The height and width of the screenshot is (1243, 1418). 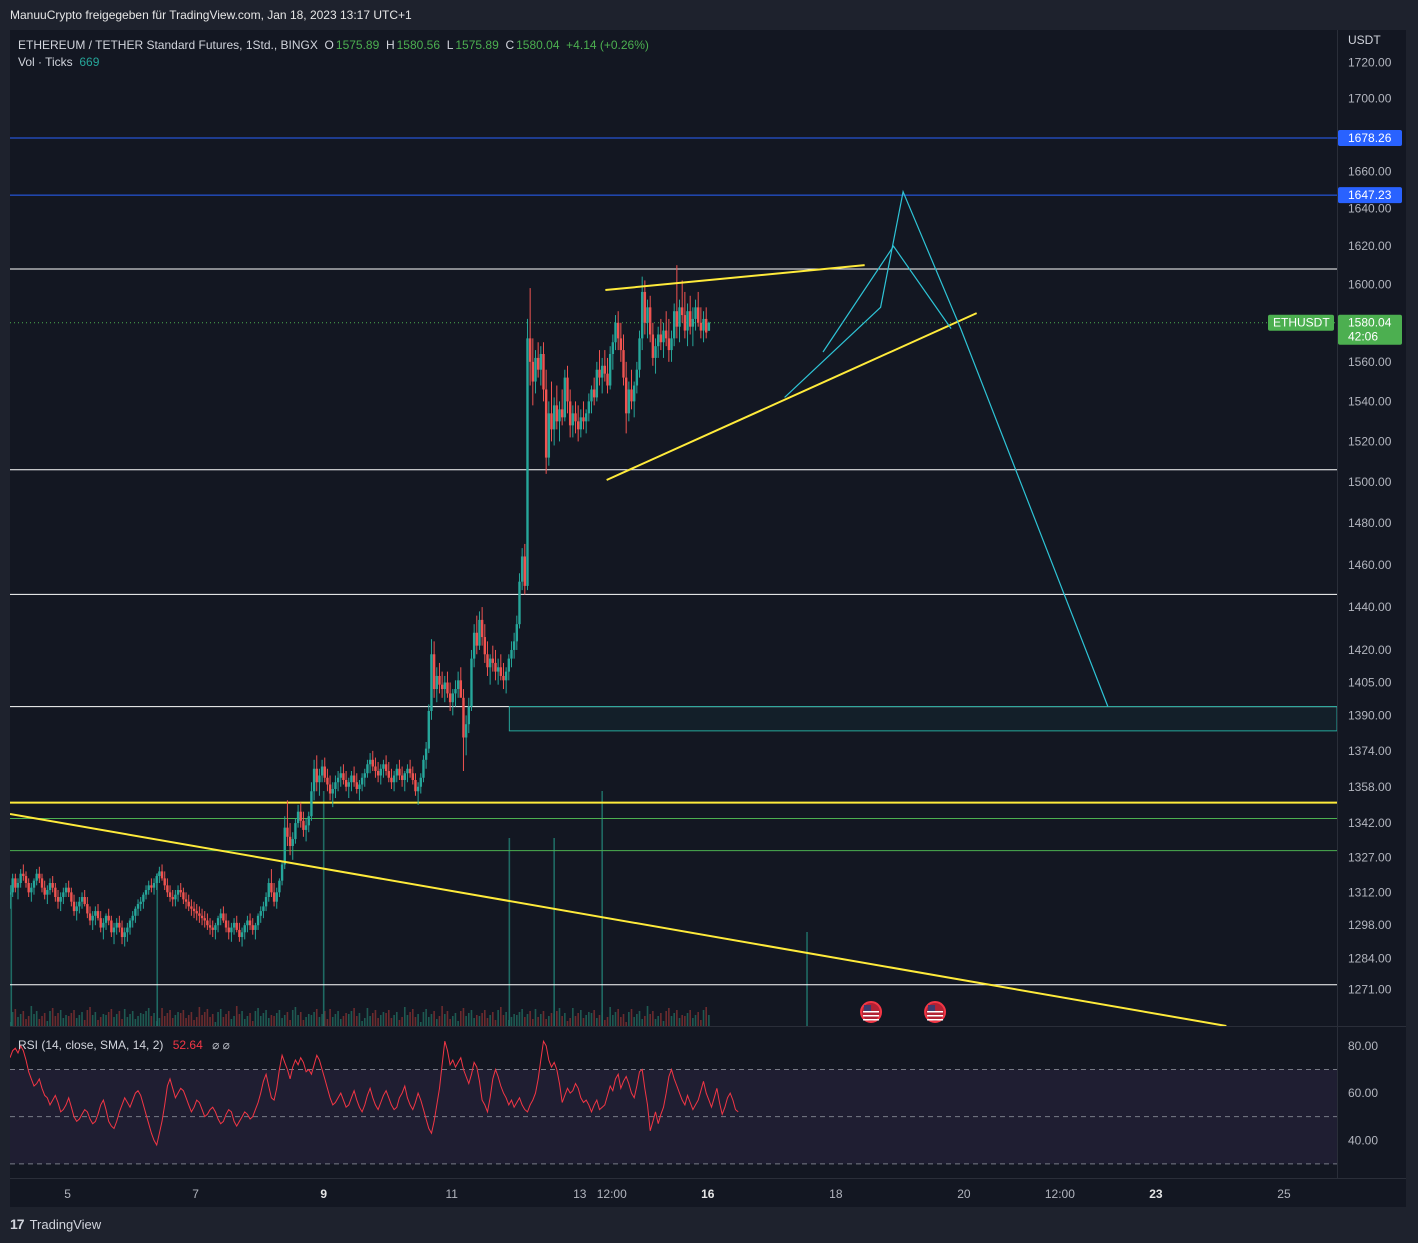 What do you see at coordinates (66, 1224) in the screenshot?
I see `footer-brand: TradingView` at bounding box center [66, 1224].